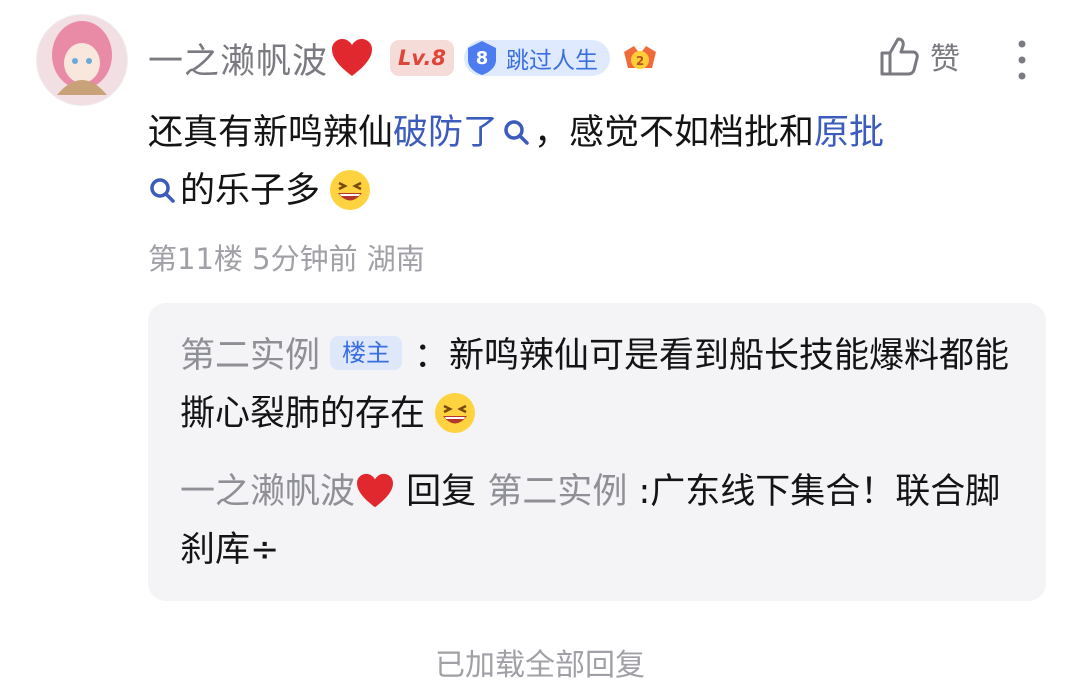 This screenshot has width=1080, height=684. I want to click on op-tag: 楼主, so click(366, 353).